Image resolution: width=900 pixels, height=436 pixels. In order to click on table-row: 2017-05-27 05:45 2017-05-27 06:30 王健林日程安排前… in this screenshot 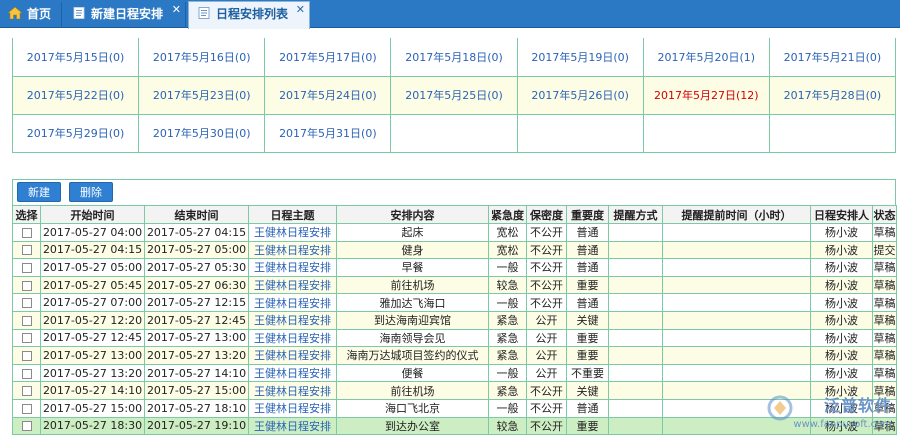, I will do `click(454, 285)`.